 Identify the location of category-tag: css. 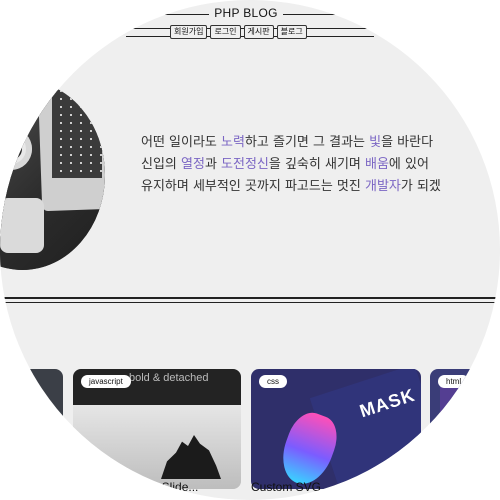
(273, 381).